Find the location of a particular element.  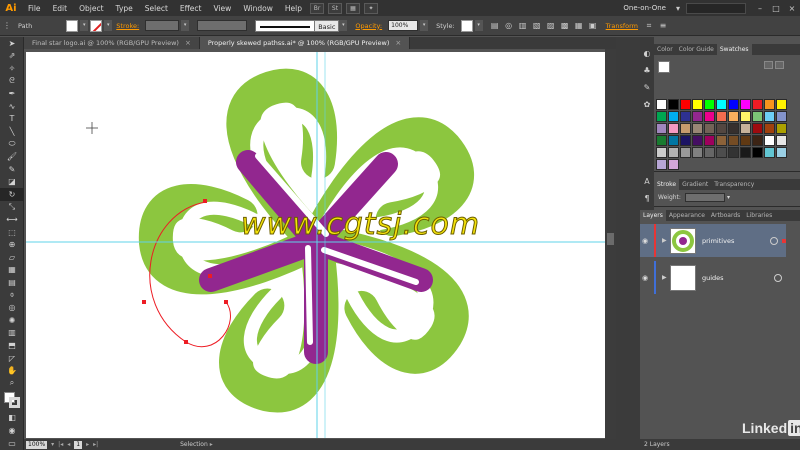

eyedropper-tool-icon: ⌽ is located at coordinates (12, 295).